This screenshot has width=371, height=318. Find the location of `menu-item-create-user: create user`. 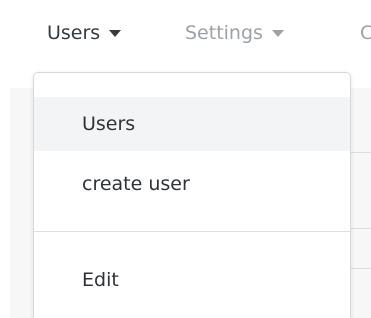

menu-item-create-user: create user is located at coordinates (192, 184).